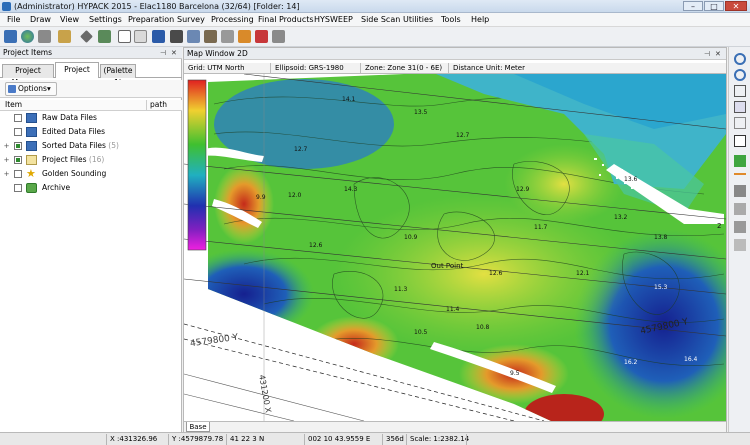 This screenshot has height=445, width=750. Describe the element at coordinates (343, 439) in the screenshot. I see `status-longitude: 002 10 43.9559 E` at that location.